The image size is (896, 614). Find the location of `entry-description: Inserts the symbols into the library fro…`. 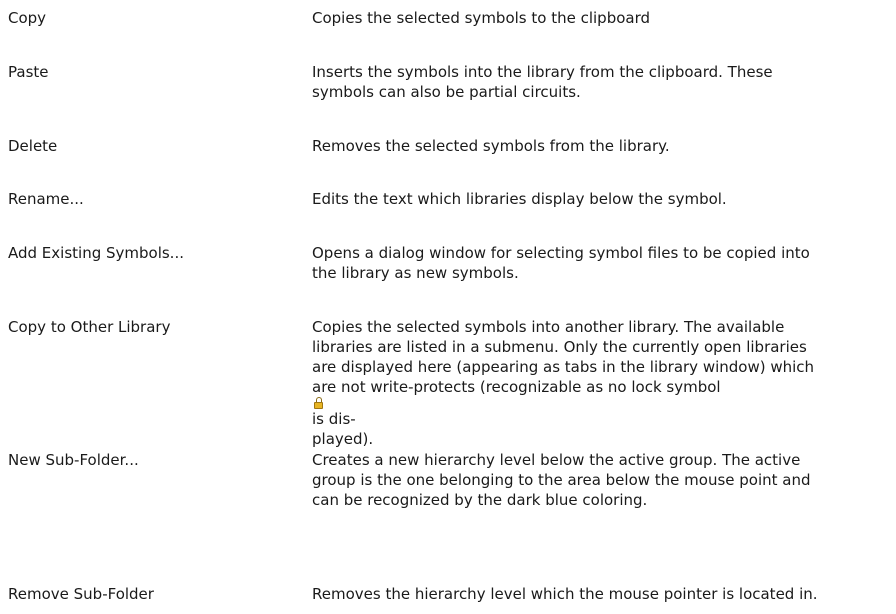

entry-description: Inserts the symbols into the library fro… is located at coordinates (600, 82).